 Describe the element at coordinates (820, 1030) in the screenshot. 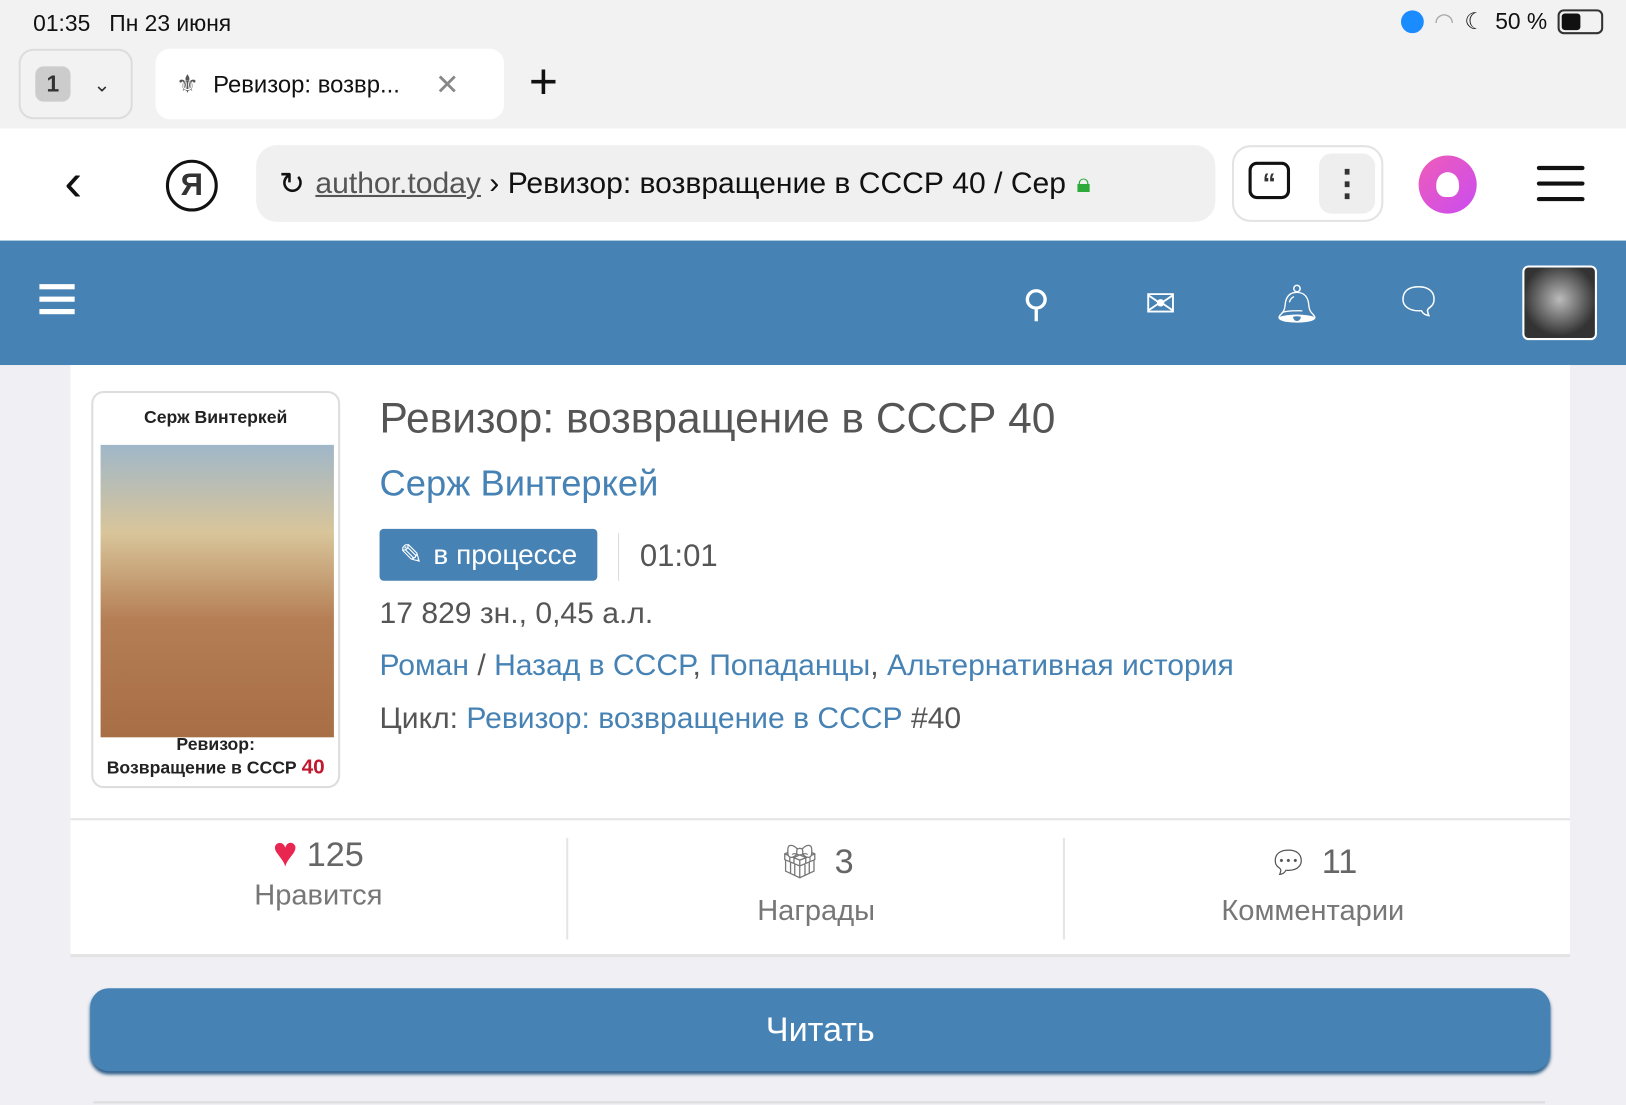

I see `read-button: Читать` at that location.